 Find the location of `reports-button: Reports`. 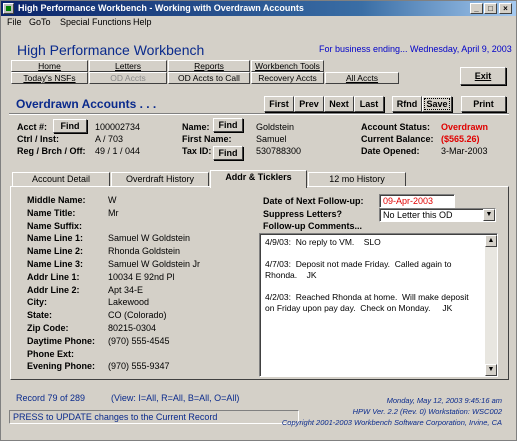

reports-button: Reports is located at coordinates (209, 66).